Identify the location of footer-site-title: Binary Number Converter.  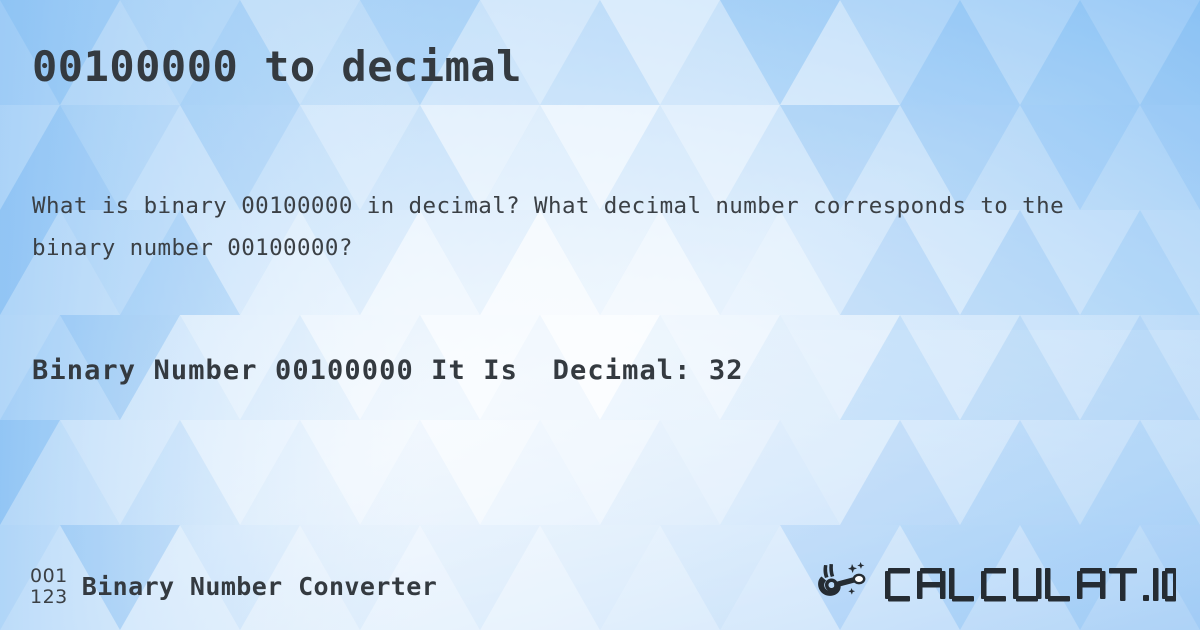
(259, 586).